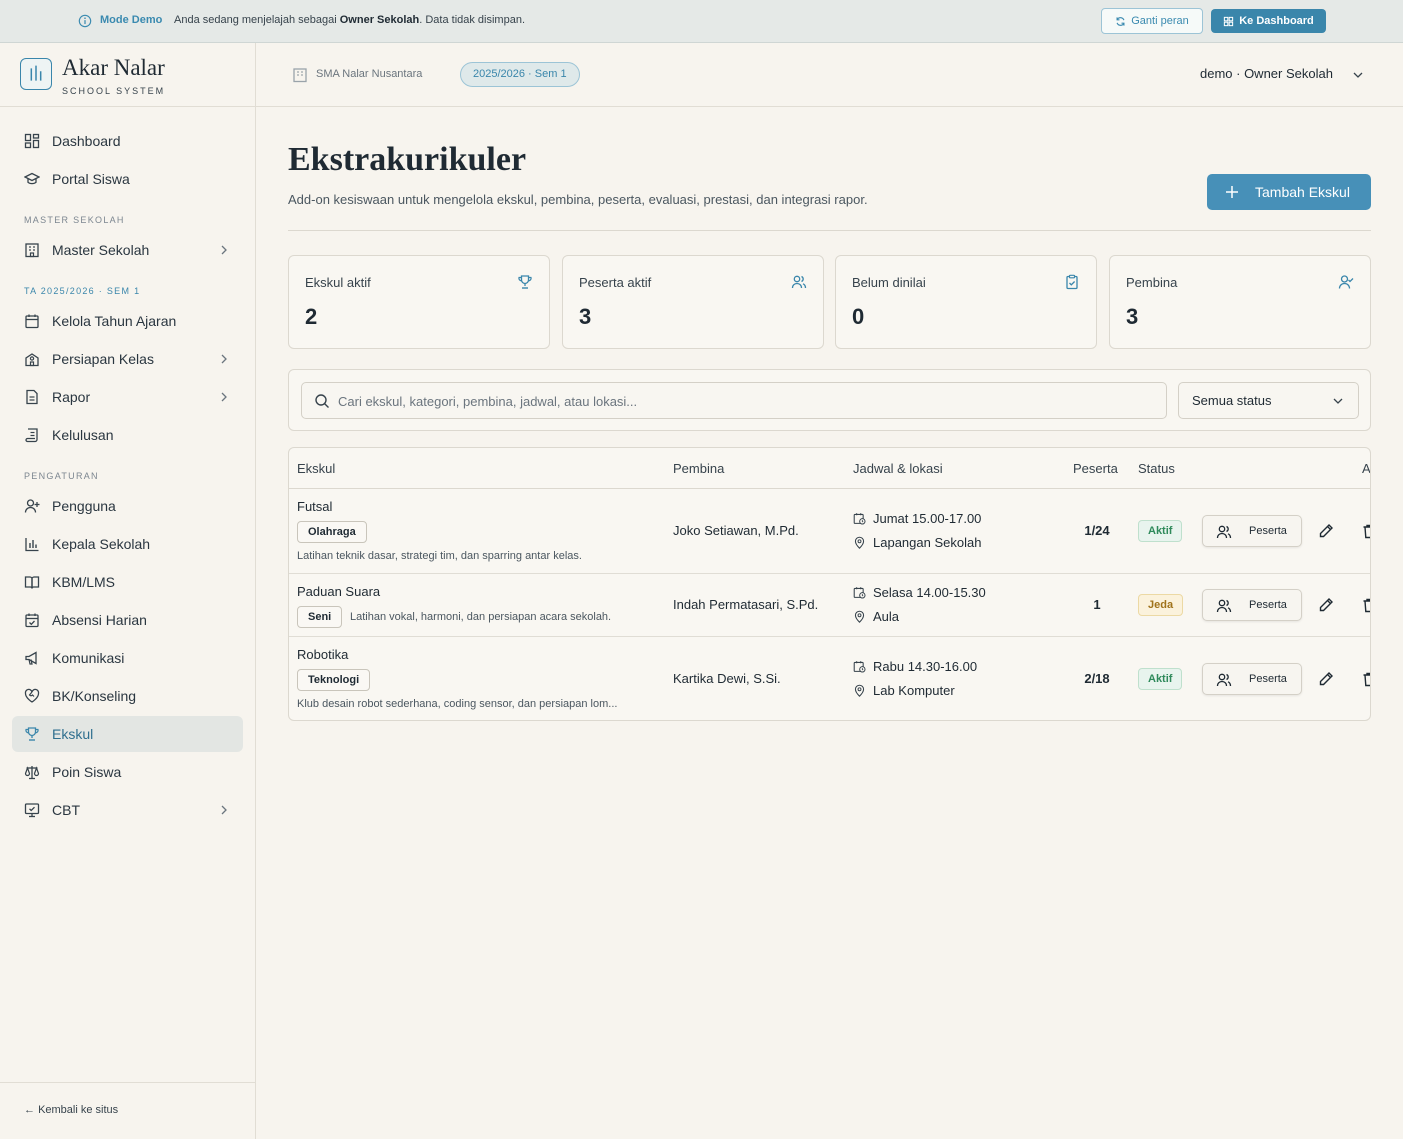  Describe the element at coordinates (311, 316) in the screenshot. I see `stat-value: 2` at that location.